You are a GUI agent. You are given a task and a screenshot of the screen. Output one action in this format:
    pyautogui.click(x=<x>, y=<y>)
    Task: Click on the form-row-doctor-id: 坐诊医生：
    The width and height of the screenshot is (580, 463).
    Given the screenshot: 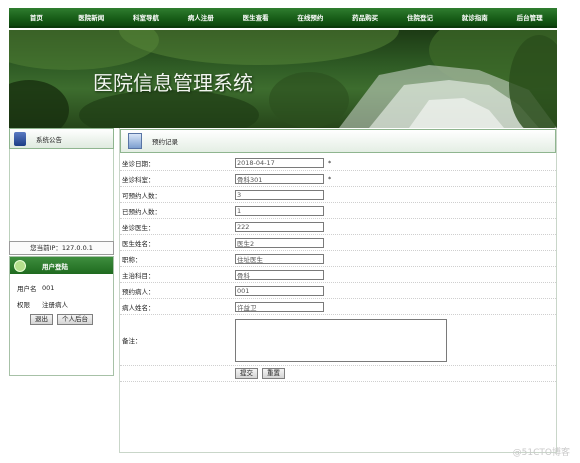 What is the action you would take?
    pyautogui.click(x=338, y=227)
    